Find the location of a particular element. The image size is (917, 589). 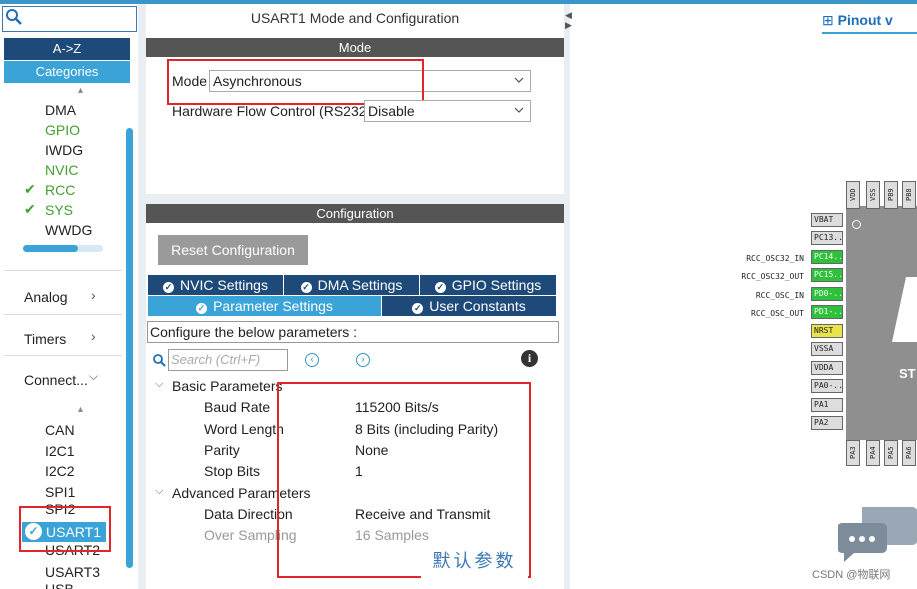

pin-vdda: VDDA is located at coordinates (827, 368).